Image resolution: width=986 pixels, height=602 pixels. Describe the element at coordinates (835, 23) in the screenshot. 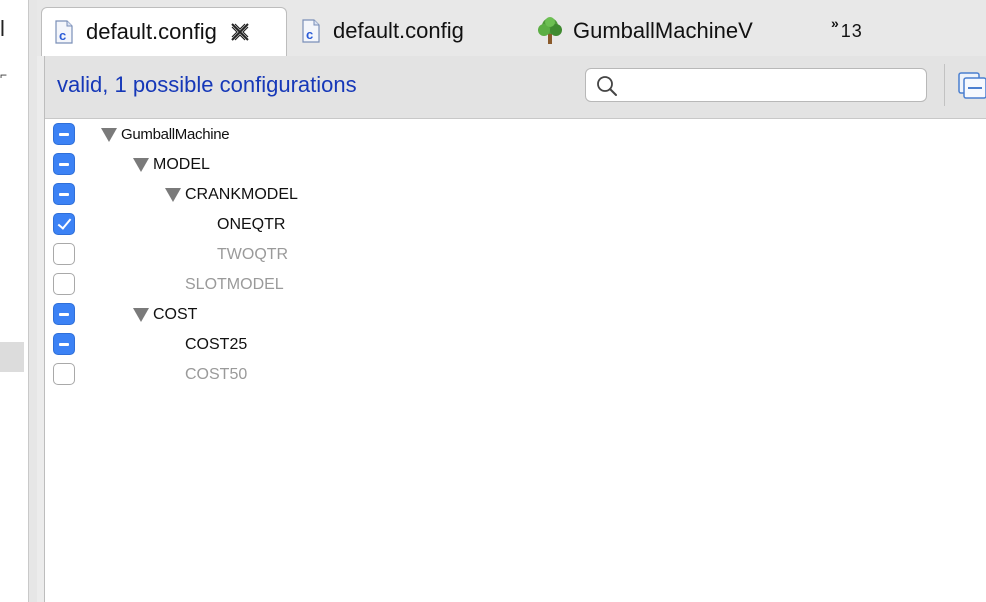

I see `chevron-right-icon: »` at that location.